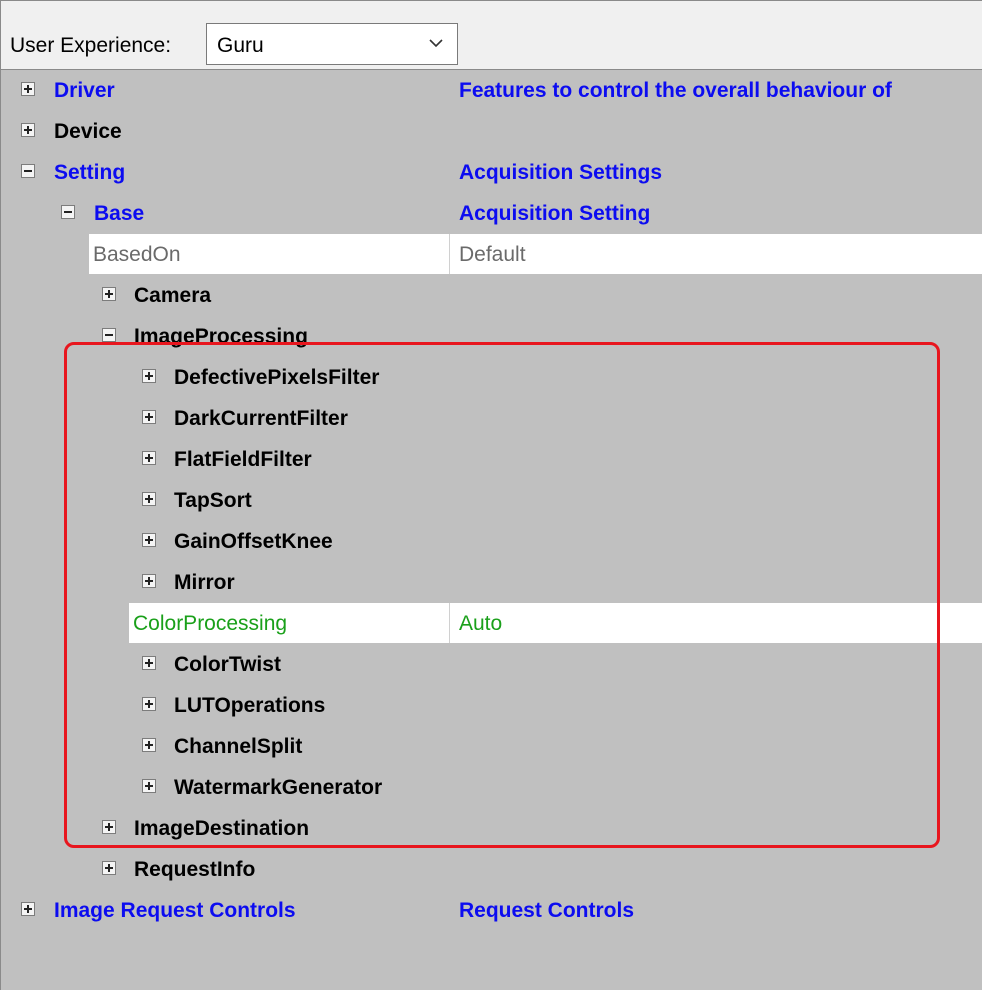 Image resolution: width=982 pixels, height=990 pixels. Describe the element at coordinates (332, 44) in the screenshot. I see `user-experience-select: Guru` at that location.